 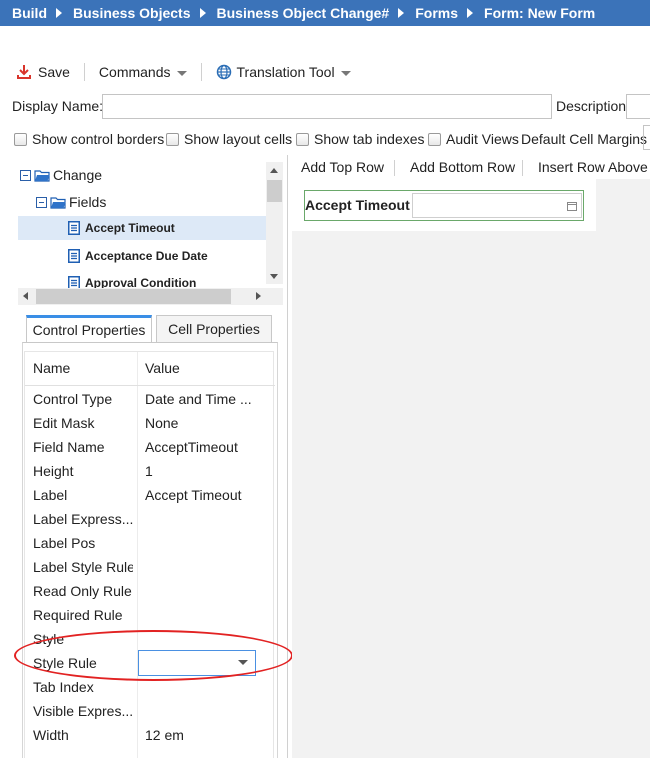 I want to click on tab-cell-properties: Cell Properties, so click(x=214, y=328).